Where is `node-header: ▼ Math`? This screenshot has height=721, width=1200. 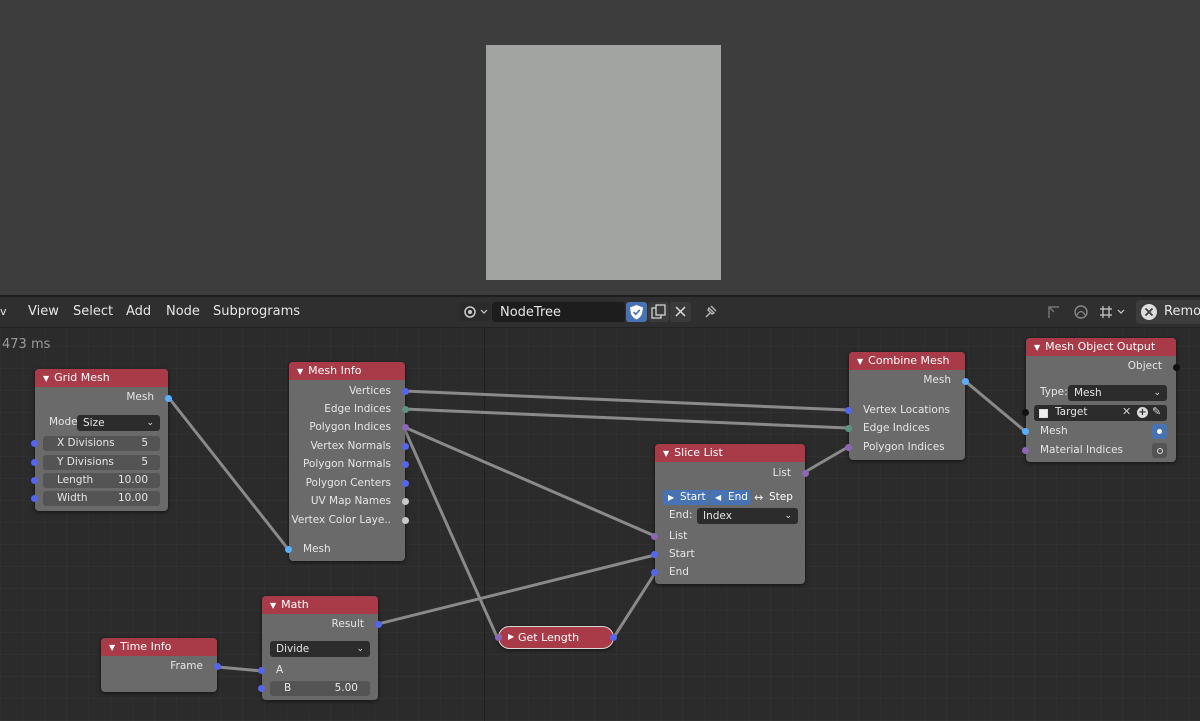
node-header: ▼ Math is located at coordinates (320, 605).